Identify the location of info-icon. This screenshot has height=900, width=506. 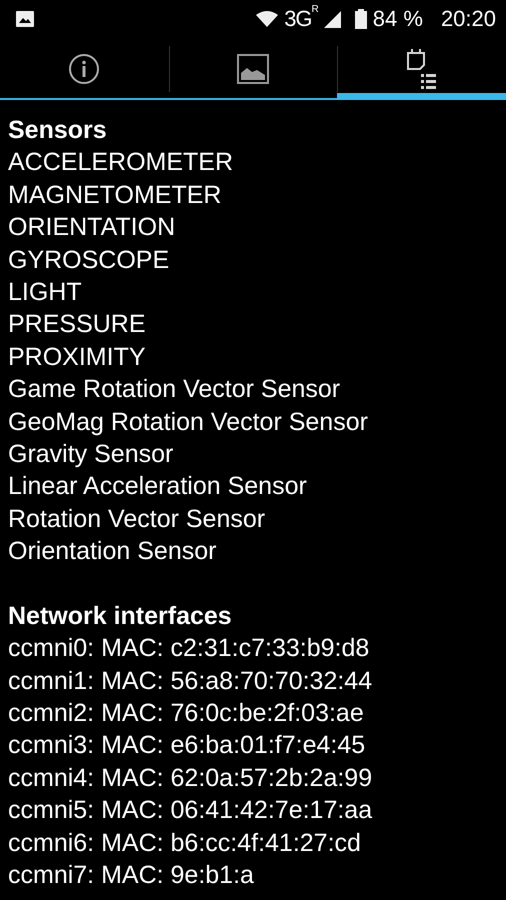
(84, 69).